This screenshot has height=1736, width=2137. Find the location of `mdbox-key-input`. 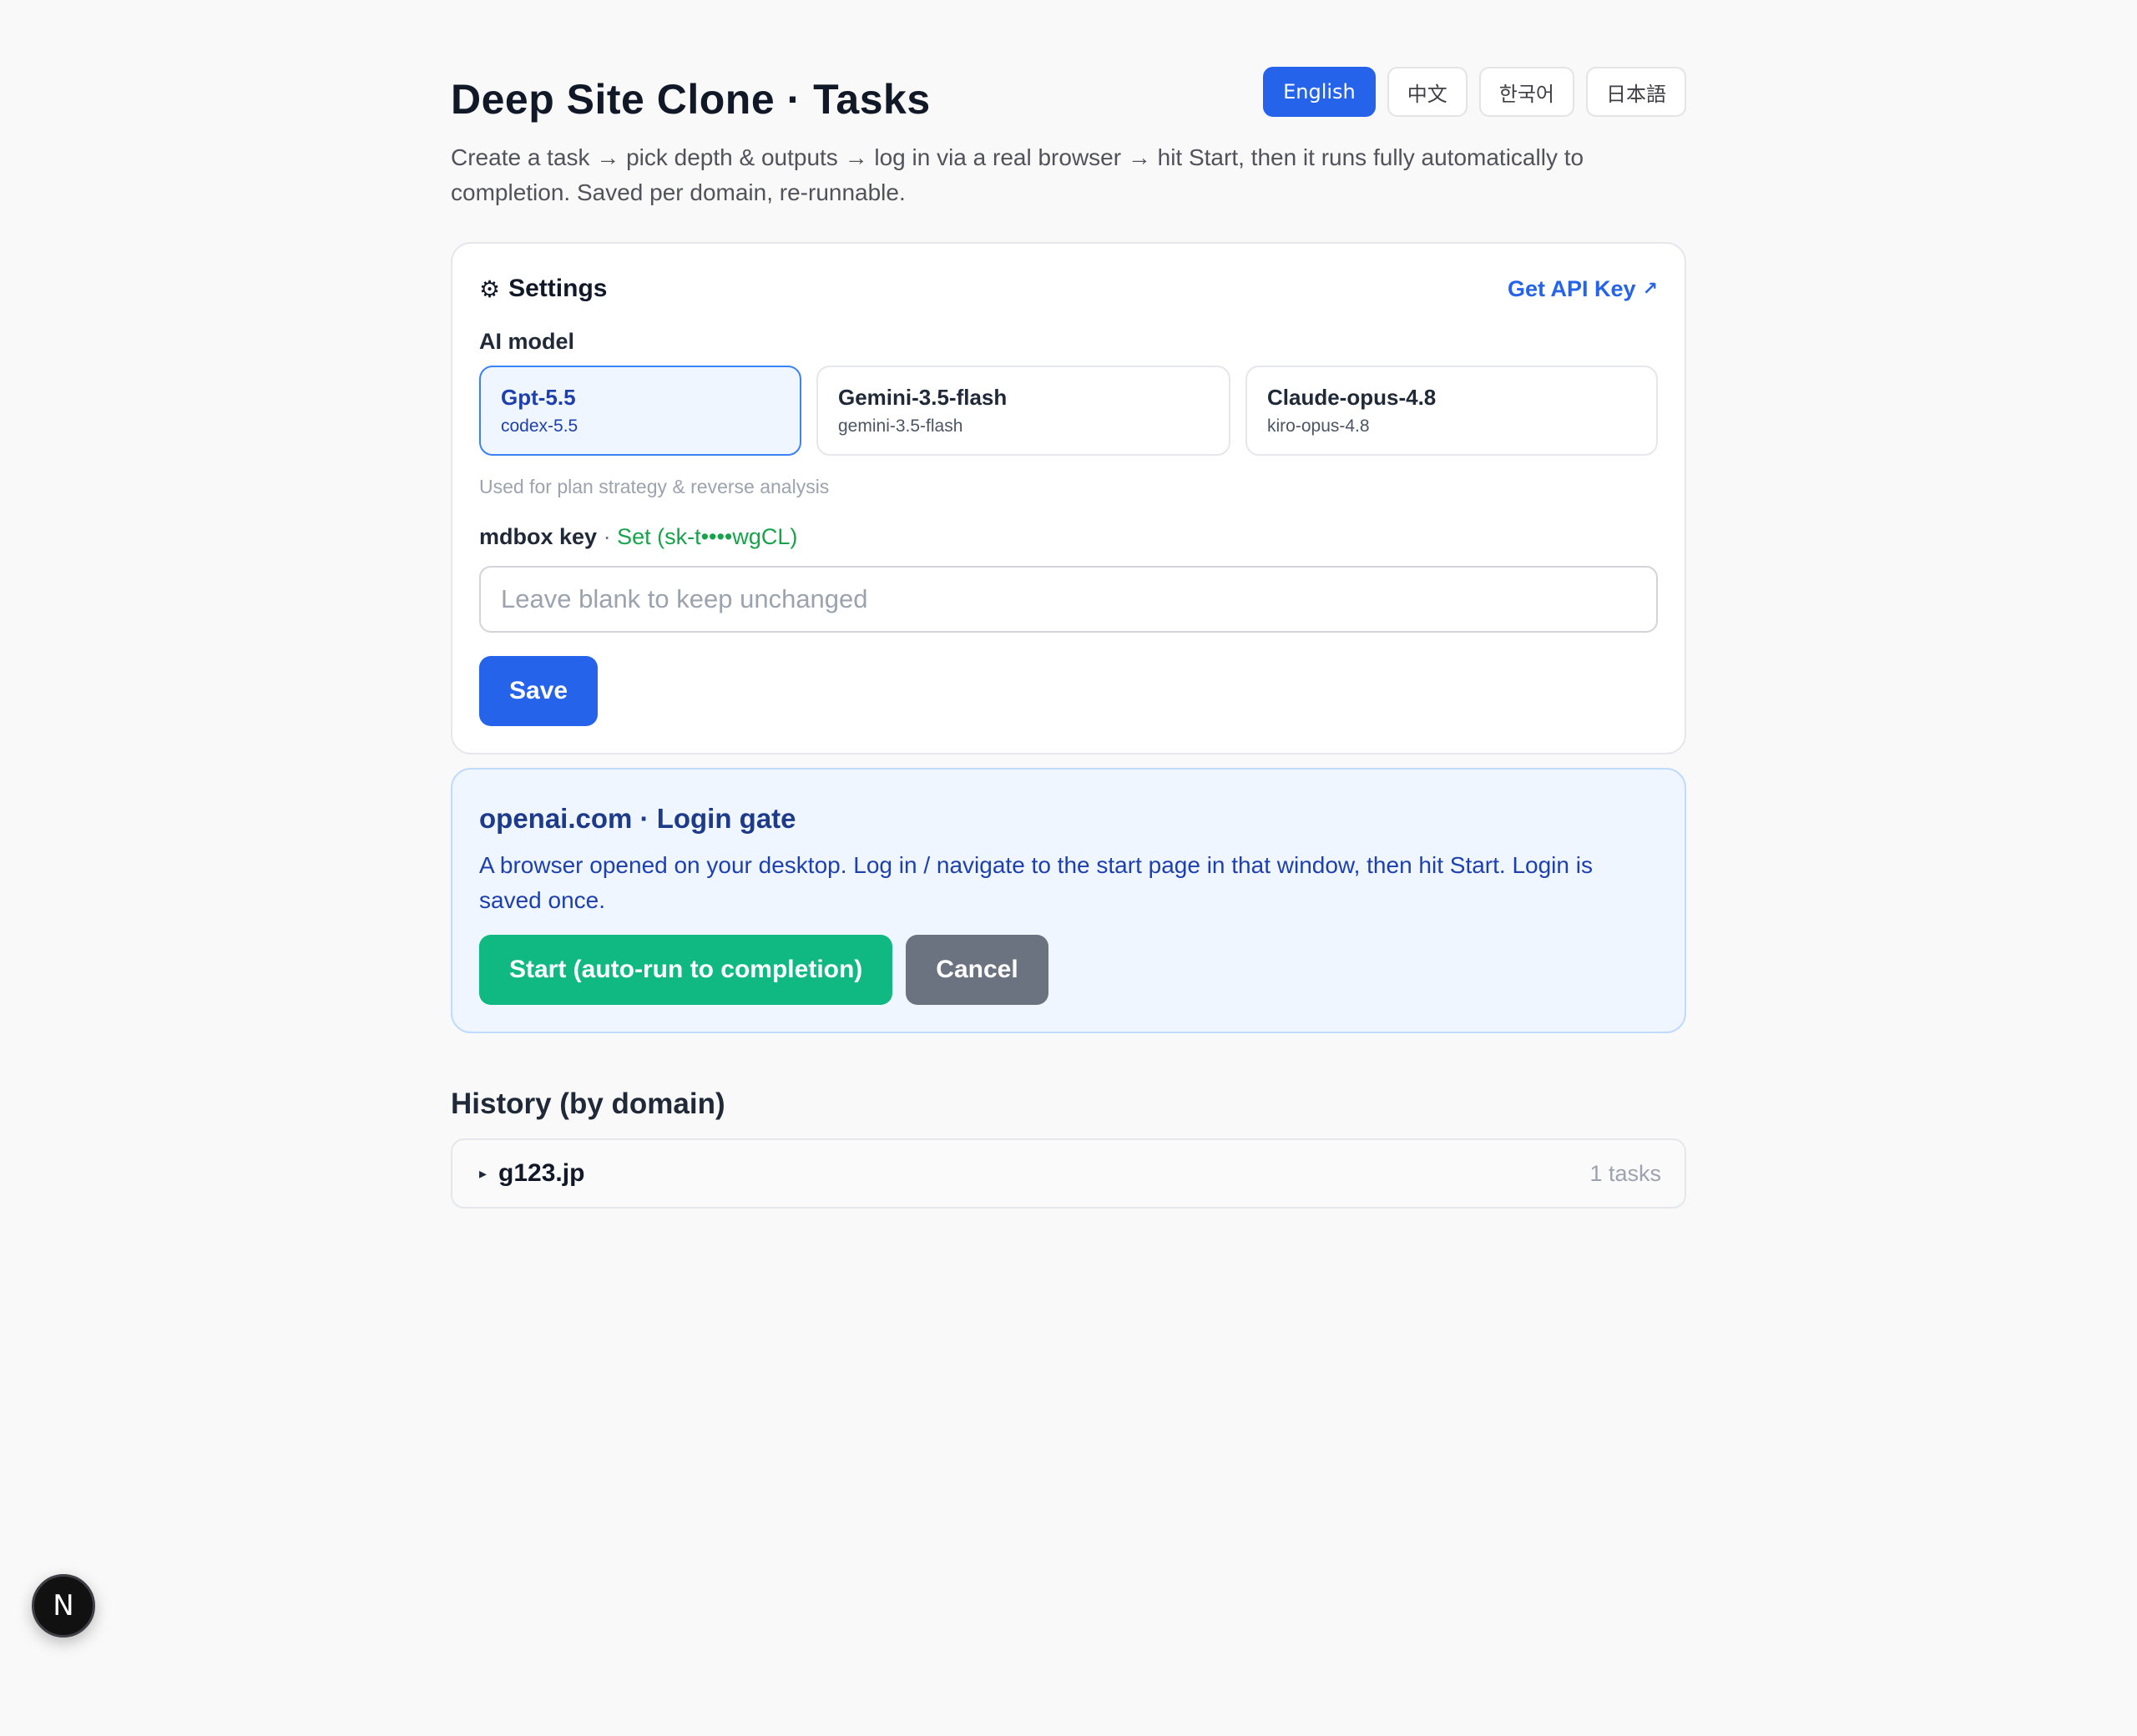

mdbox-key-input is located at coordinates (1068, 599).